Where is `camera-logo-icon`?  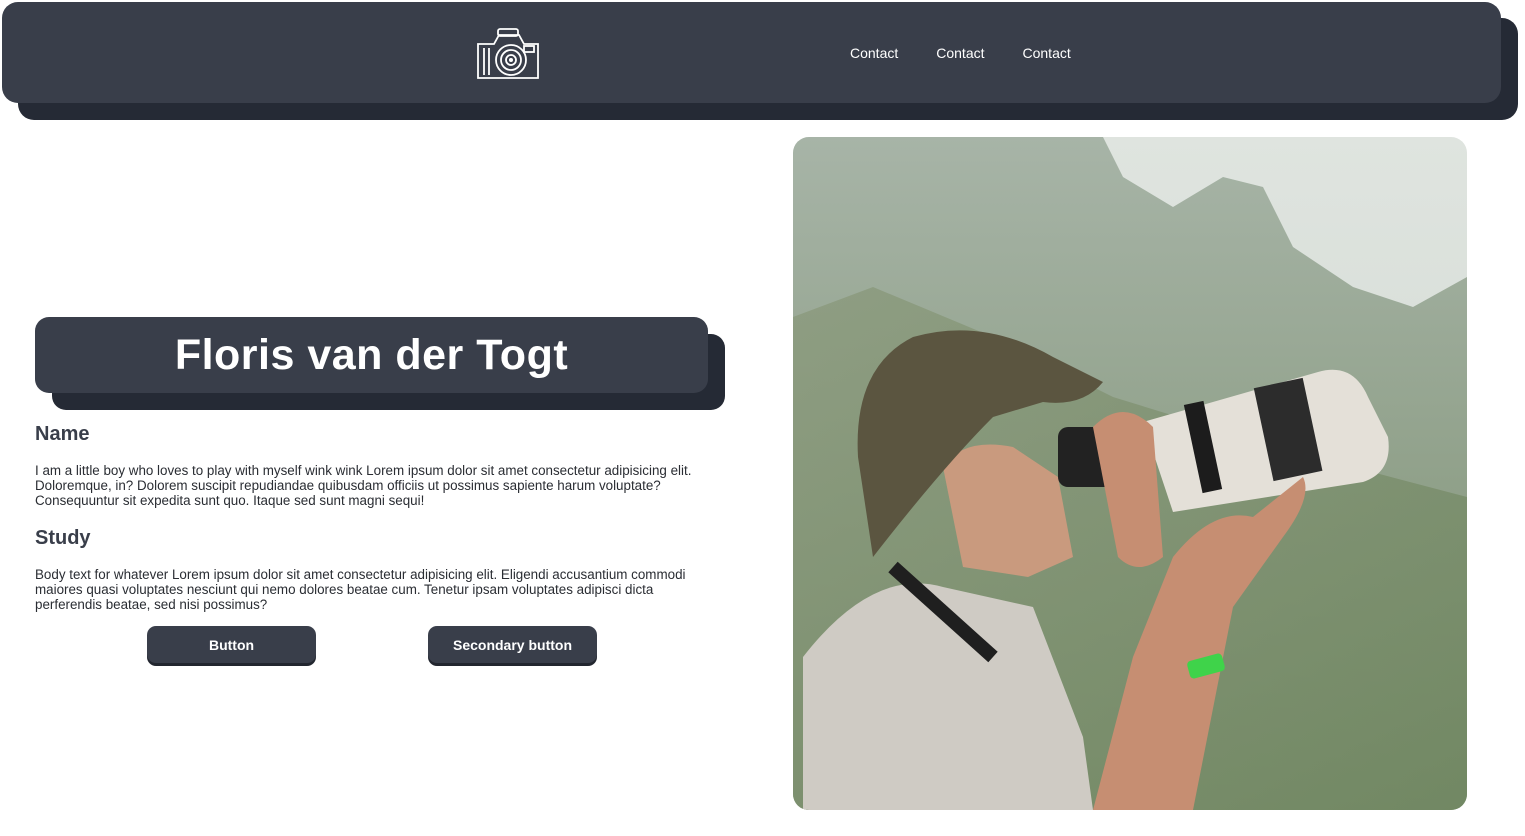
camera-logo-icon is located at coordinates (509, 54).